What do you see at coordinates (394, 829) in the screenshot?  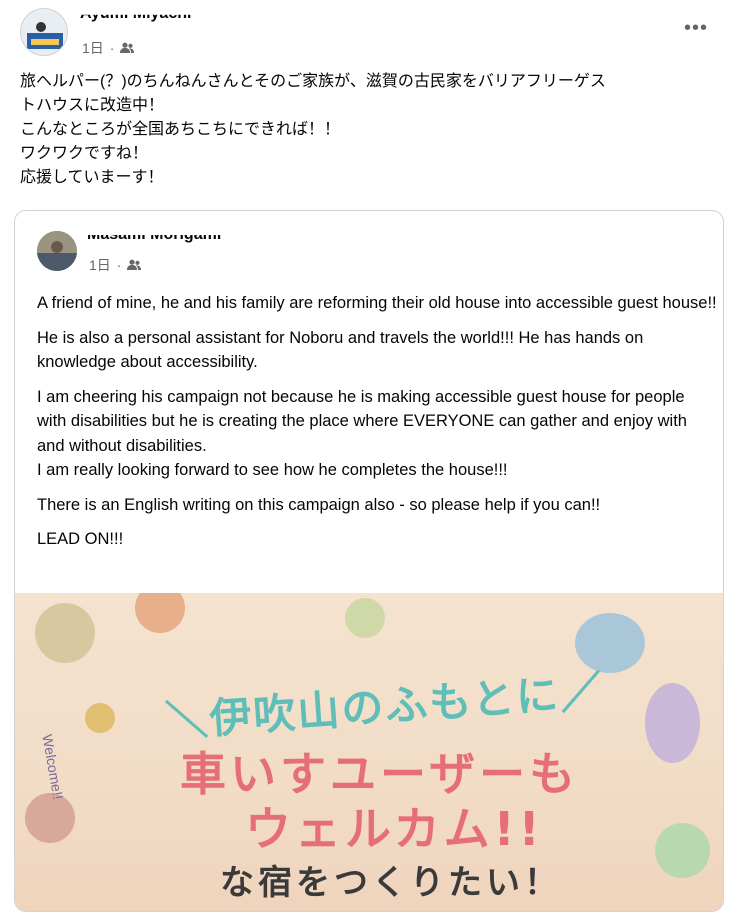 I see `image-title-line3: ウェルカム!!` at bounding box center [394, 829].